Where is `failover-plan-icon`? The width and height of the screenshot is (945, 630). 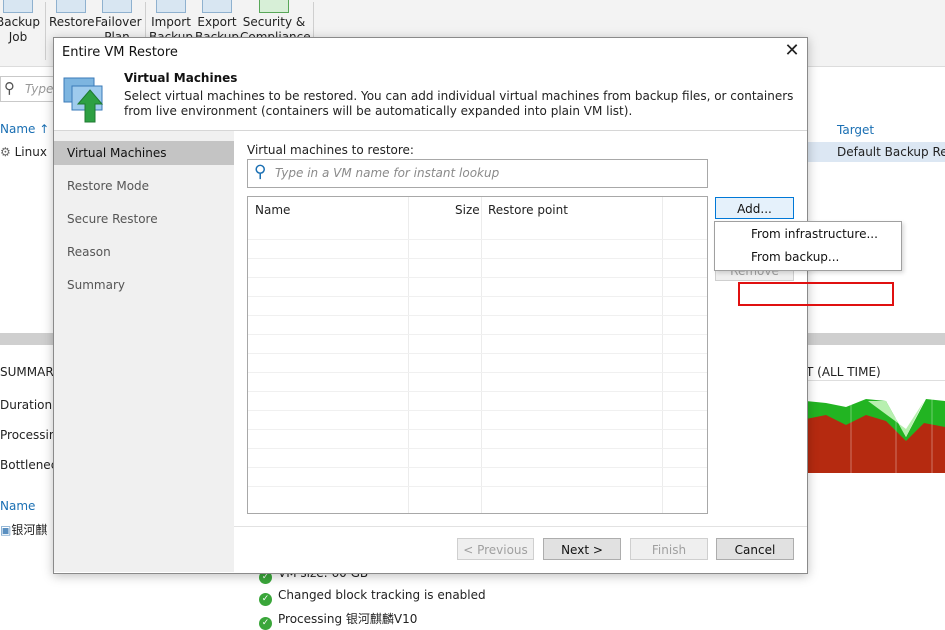
failover-plan-icon is located at coordinates (117, 6).